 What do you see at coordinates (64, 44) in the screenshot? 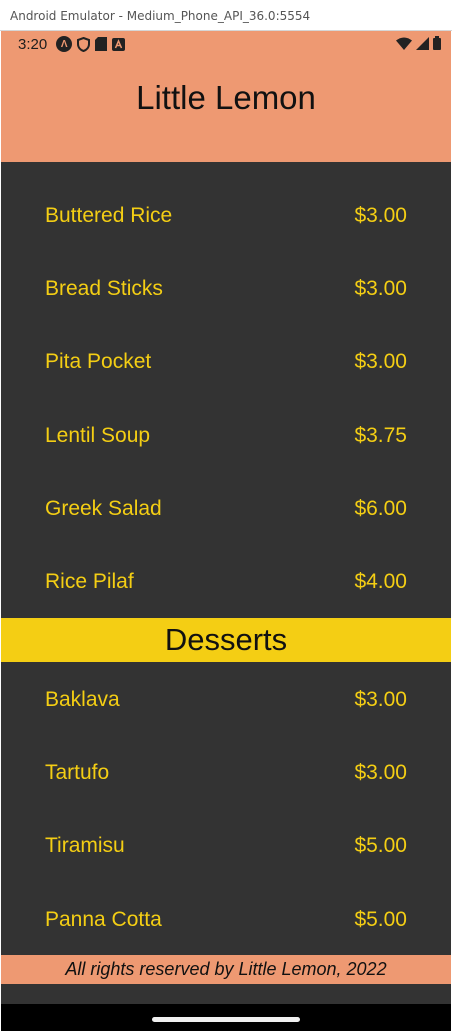
I see `android-auto-icon: Λ` at bounding box center [64, 44].